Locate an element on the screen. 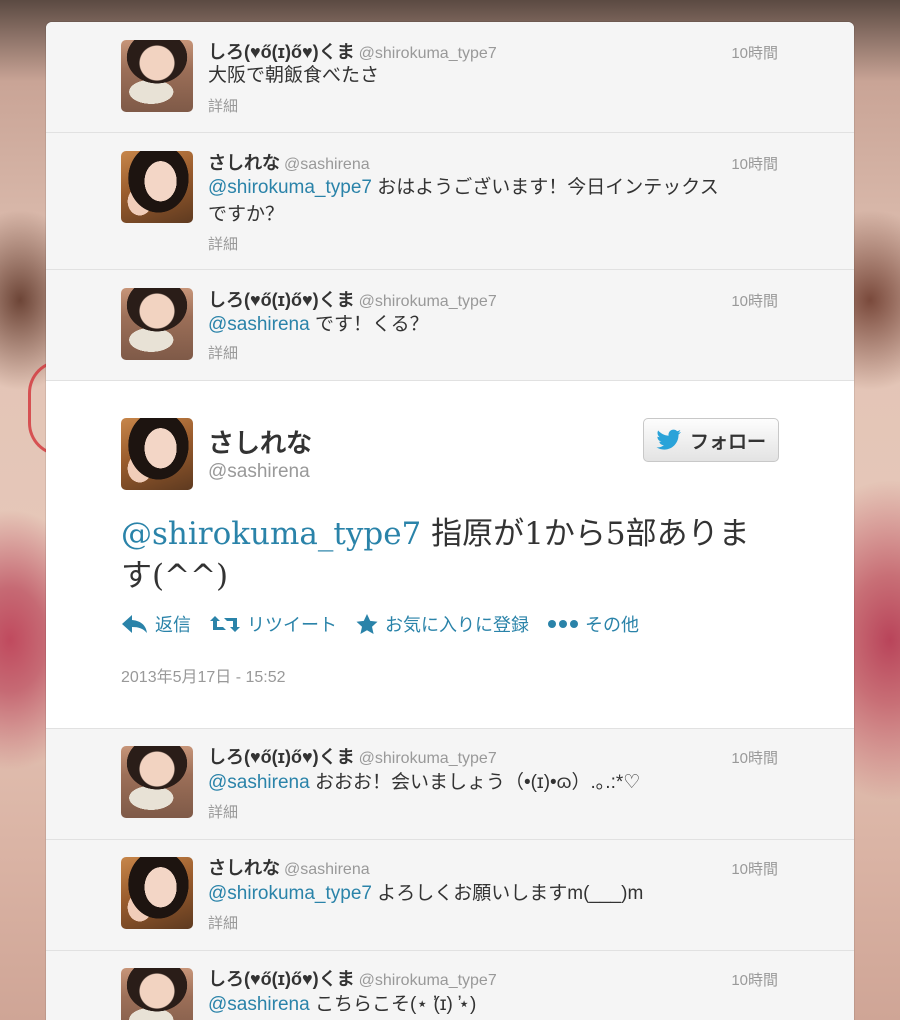 The width and height of the screenshot is (900, 1020). retweet-icon is located at coordinates (225, 624).